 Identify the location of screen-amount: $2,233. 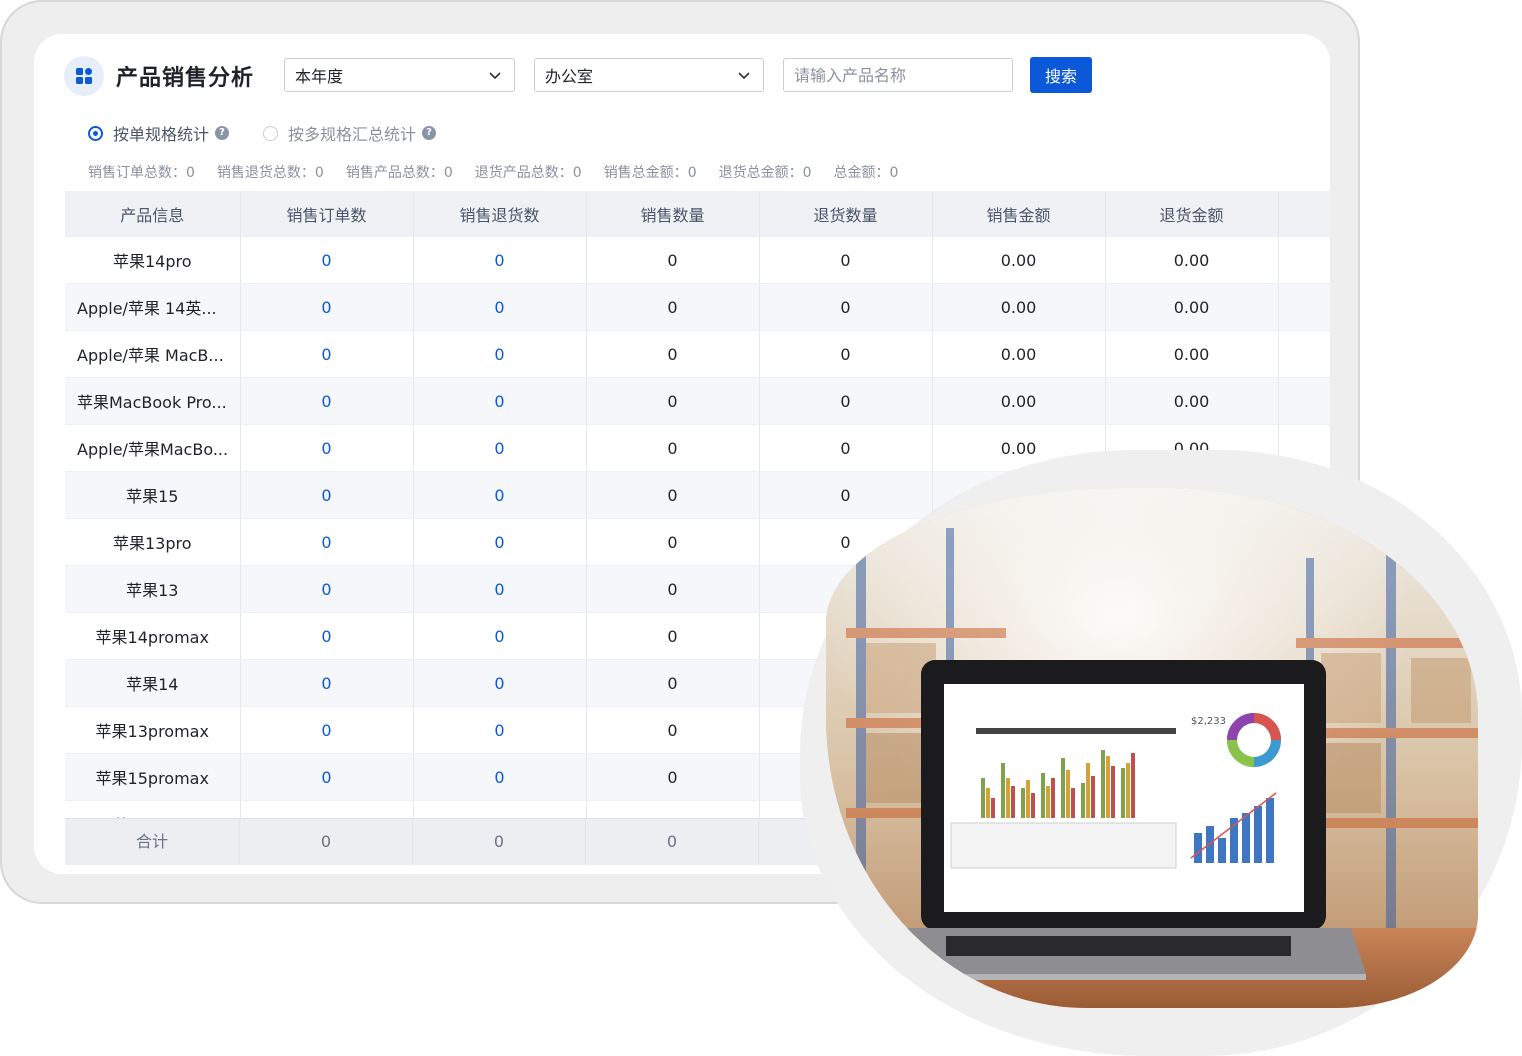
(1208, 721).